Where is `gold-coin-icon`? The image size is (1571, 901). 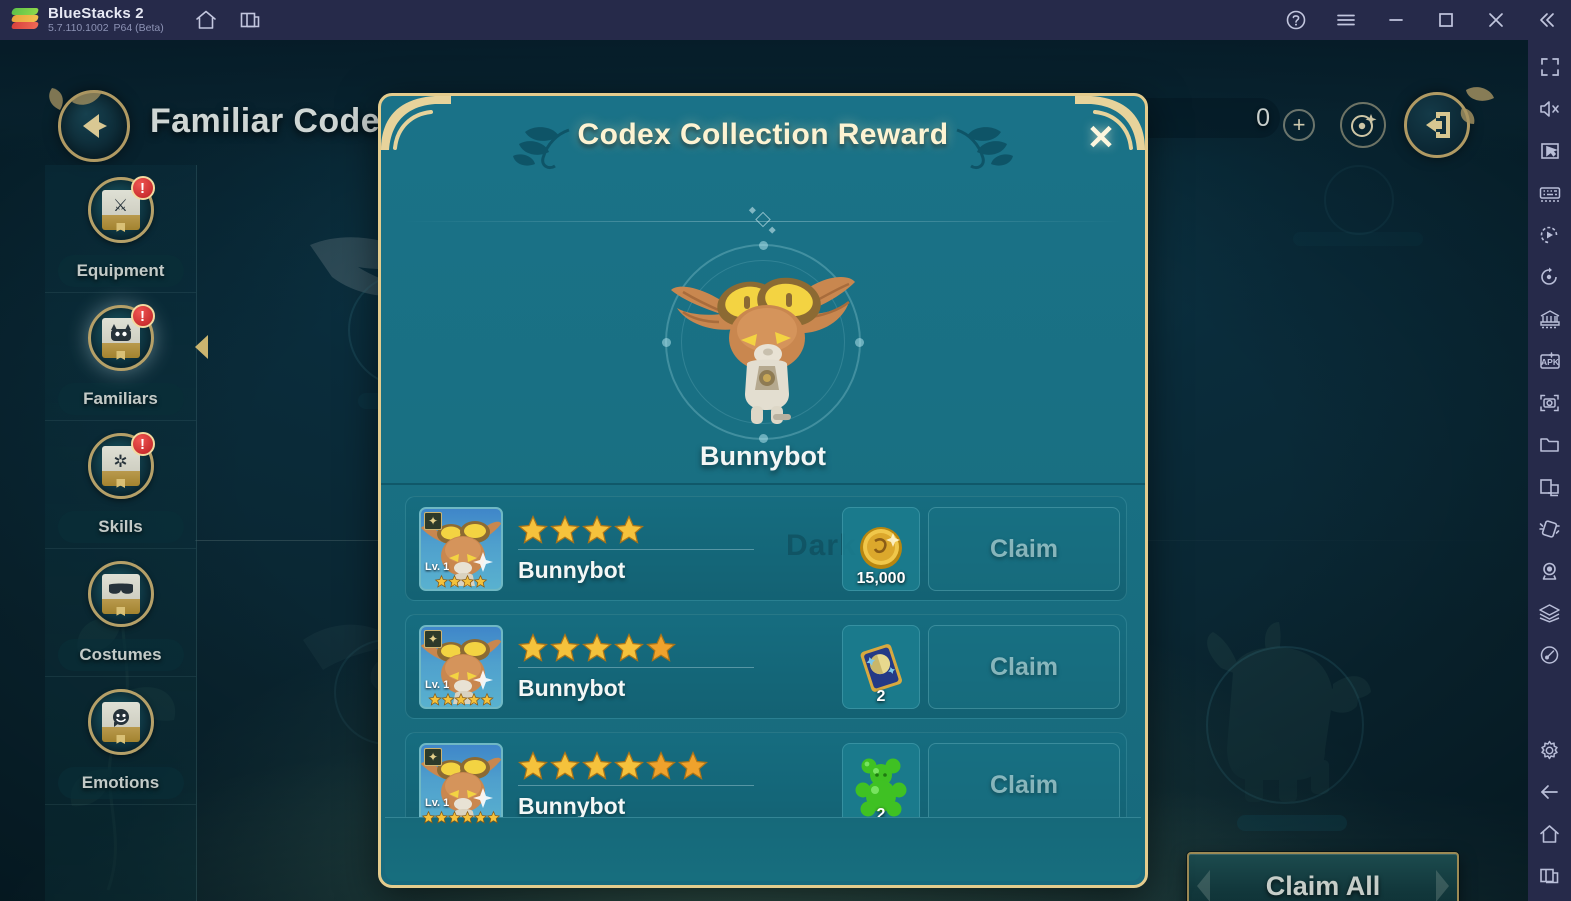 gold-coin-icon is located at coordinates (881, 548).